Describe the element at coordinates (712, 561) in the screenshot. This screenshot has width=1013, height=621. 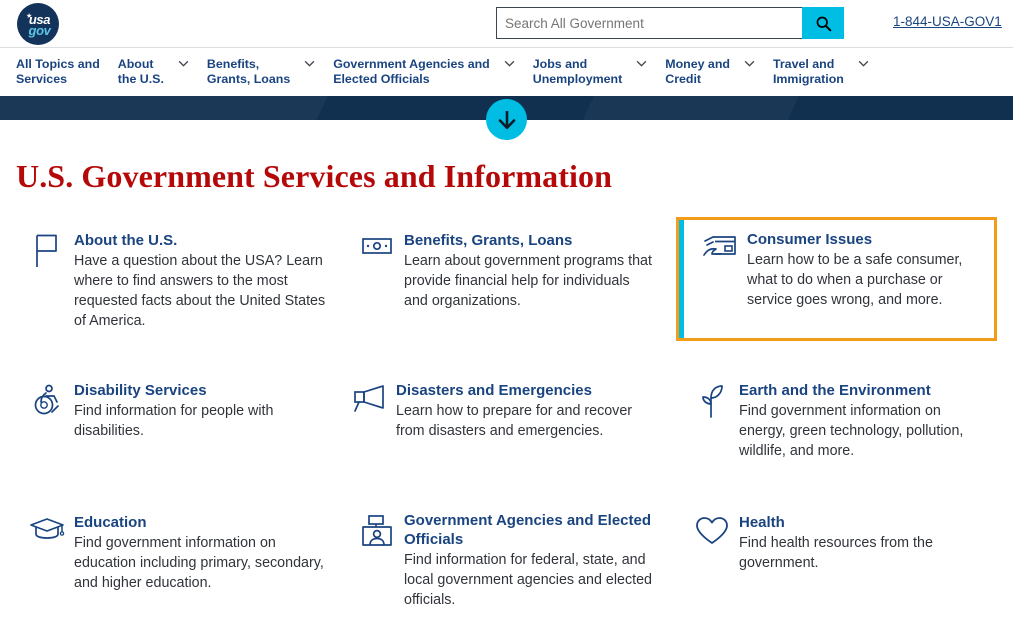
I see `heart-icon` at that location.